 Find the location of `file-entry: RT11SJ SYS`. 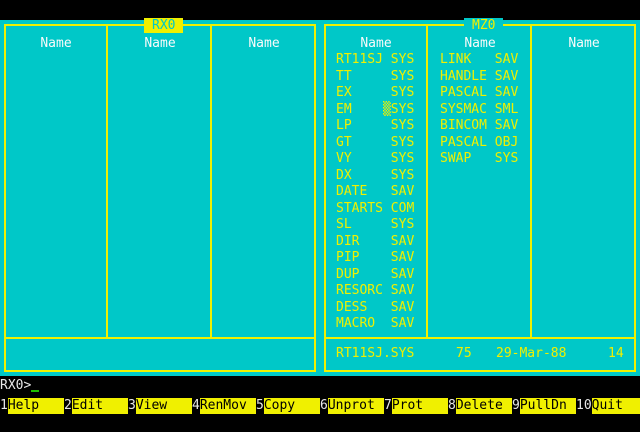

file-entry: RT11SJ SYS is located at coordinates (375, 60).